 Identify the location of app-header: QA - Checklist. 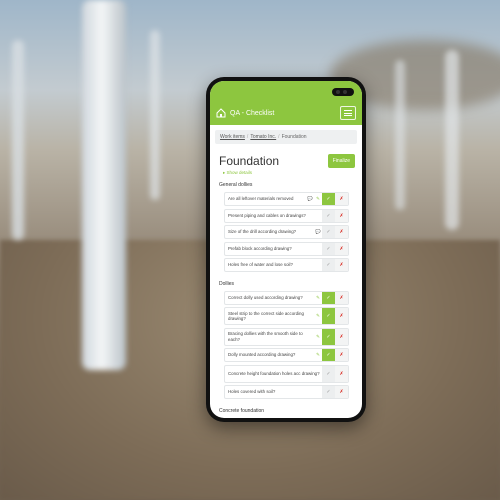
(286, 113).